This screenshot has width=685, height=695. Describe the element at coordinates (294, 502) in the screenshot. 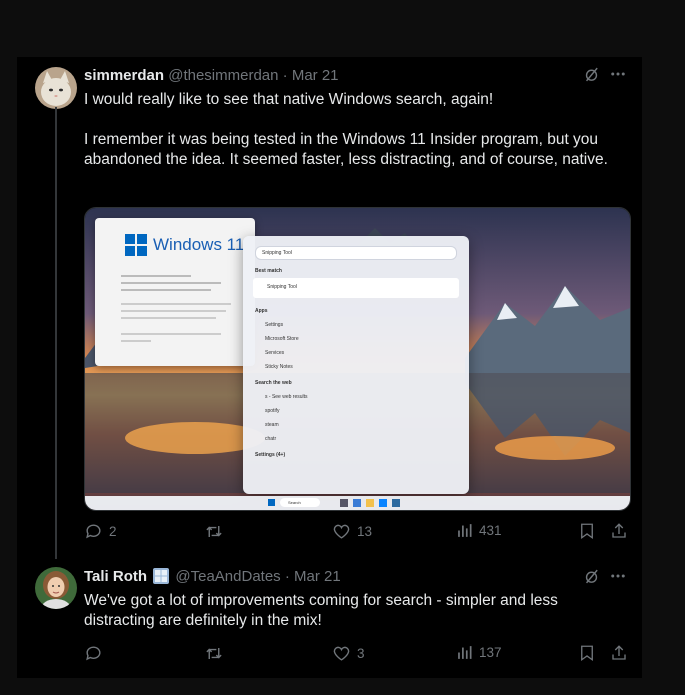

I see `taskbar-search-label: Search` at that location.